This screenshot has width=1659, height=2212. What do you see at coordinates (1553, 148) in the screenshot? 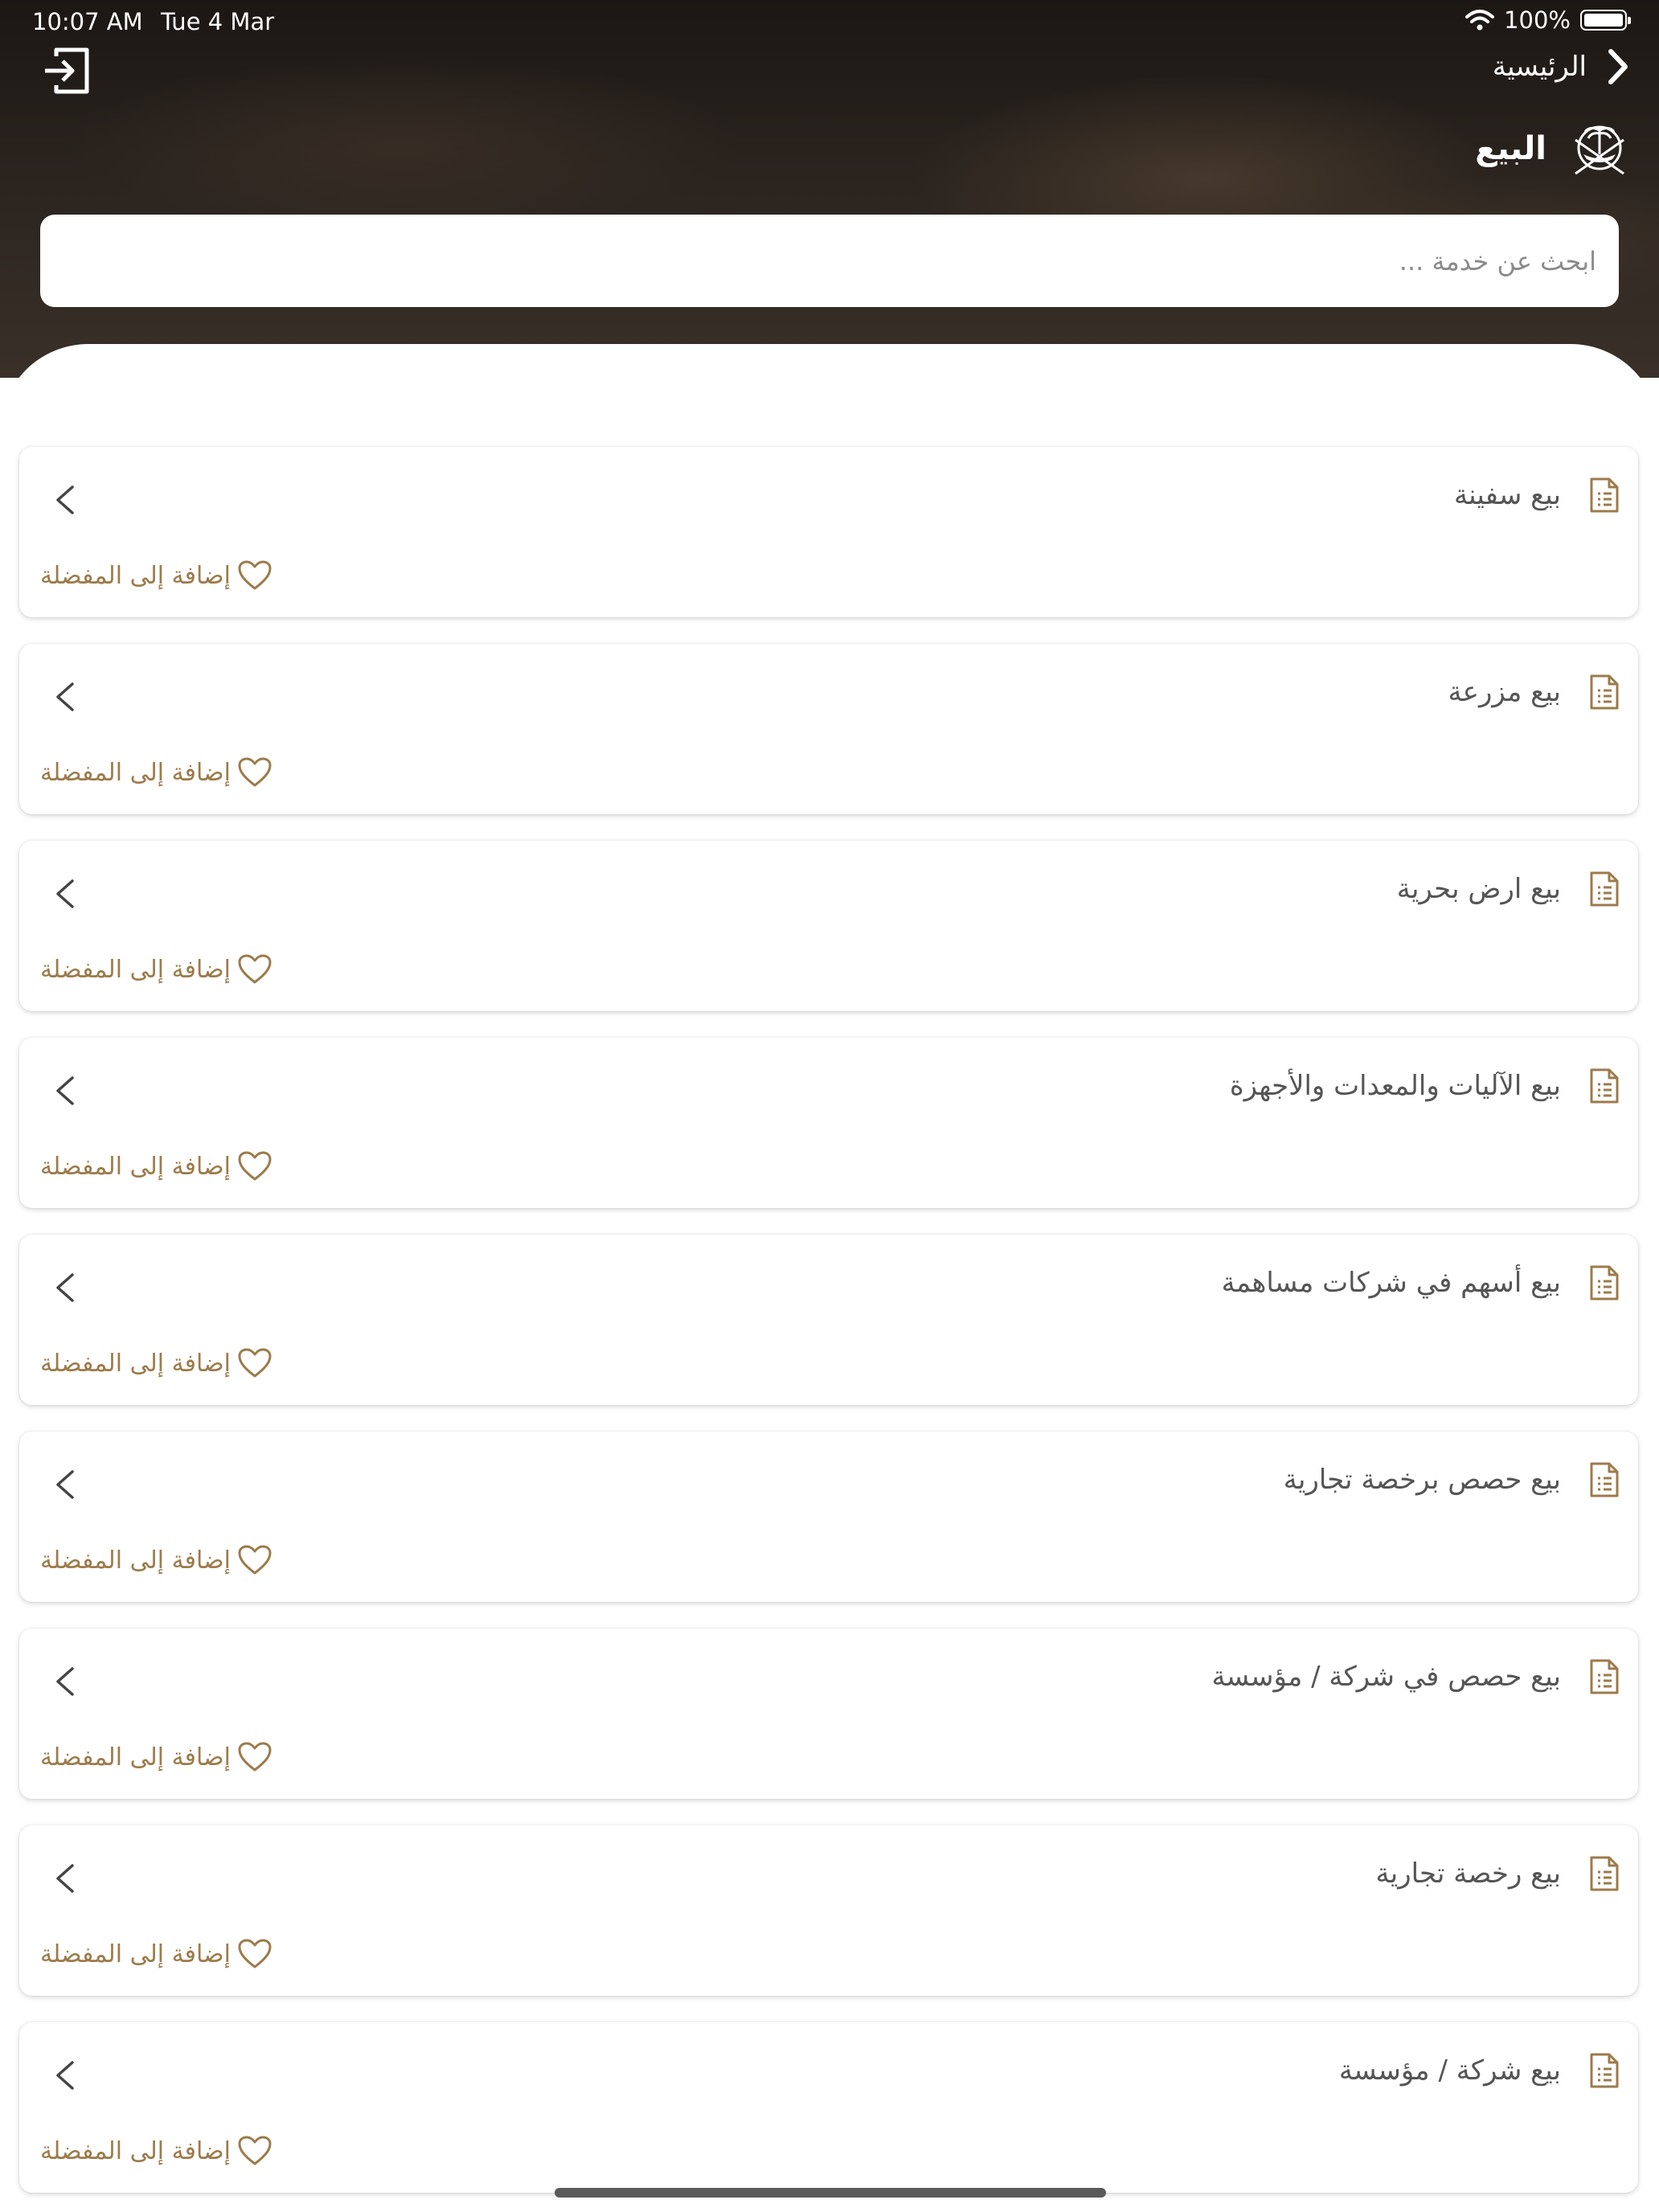
I see `page-header: البيع` at bounding box center [1553, 148].